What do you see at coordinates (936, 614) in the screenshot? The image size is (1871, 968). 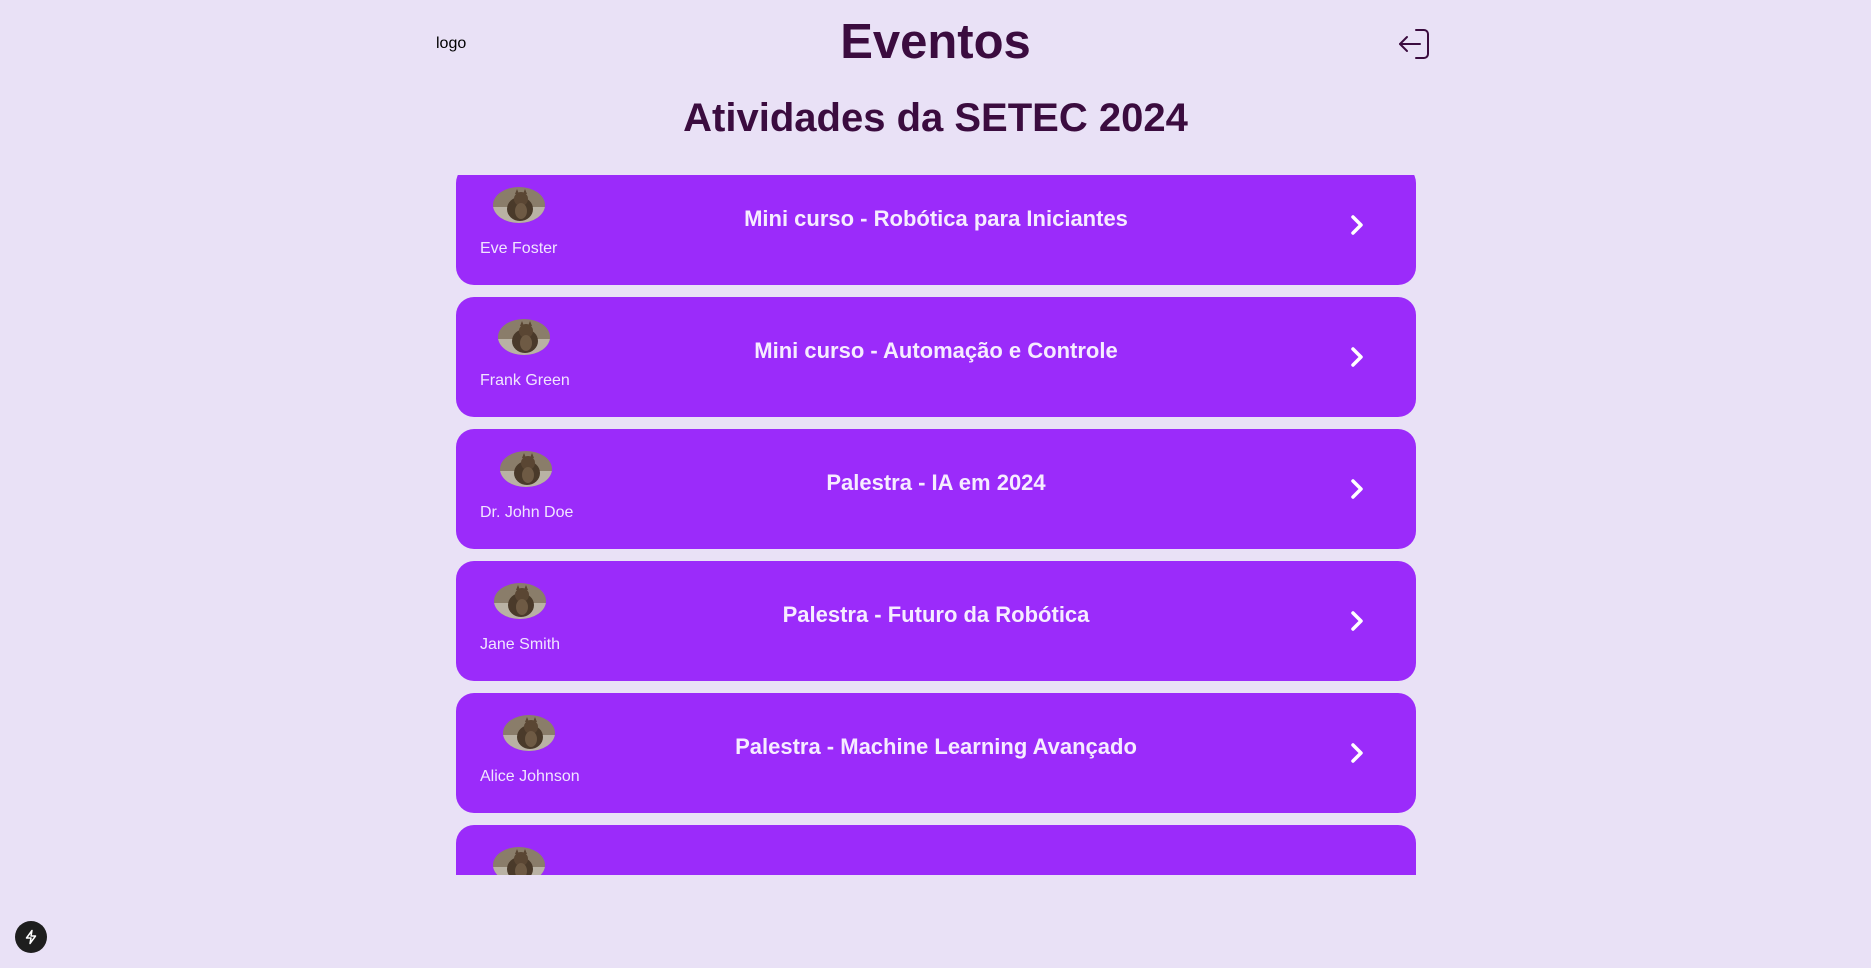 I see `event-title: Palestra - Futuro da Robótica` at bounding box center [936, 614].